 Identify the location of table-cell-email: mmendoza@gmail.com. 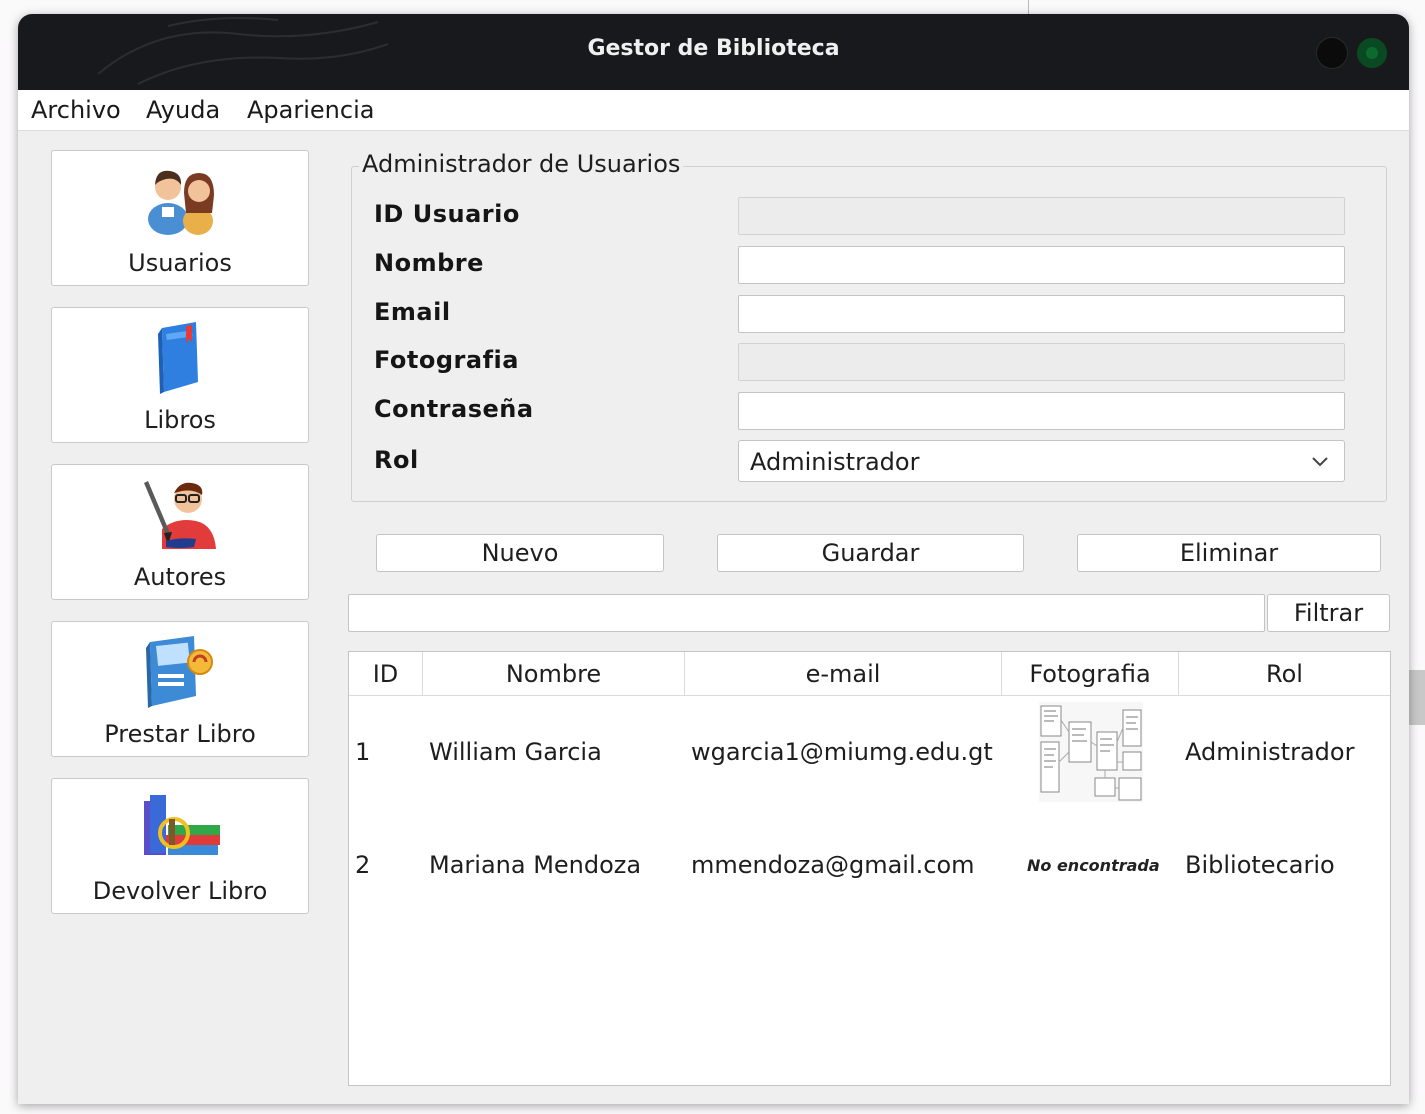
(833, 865).